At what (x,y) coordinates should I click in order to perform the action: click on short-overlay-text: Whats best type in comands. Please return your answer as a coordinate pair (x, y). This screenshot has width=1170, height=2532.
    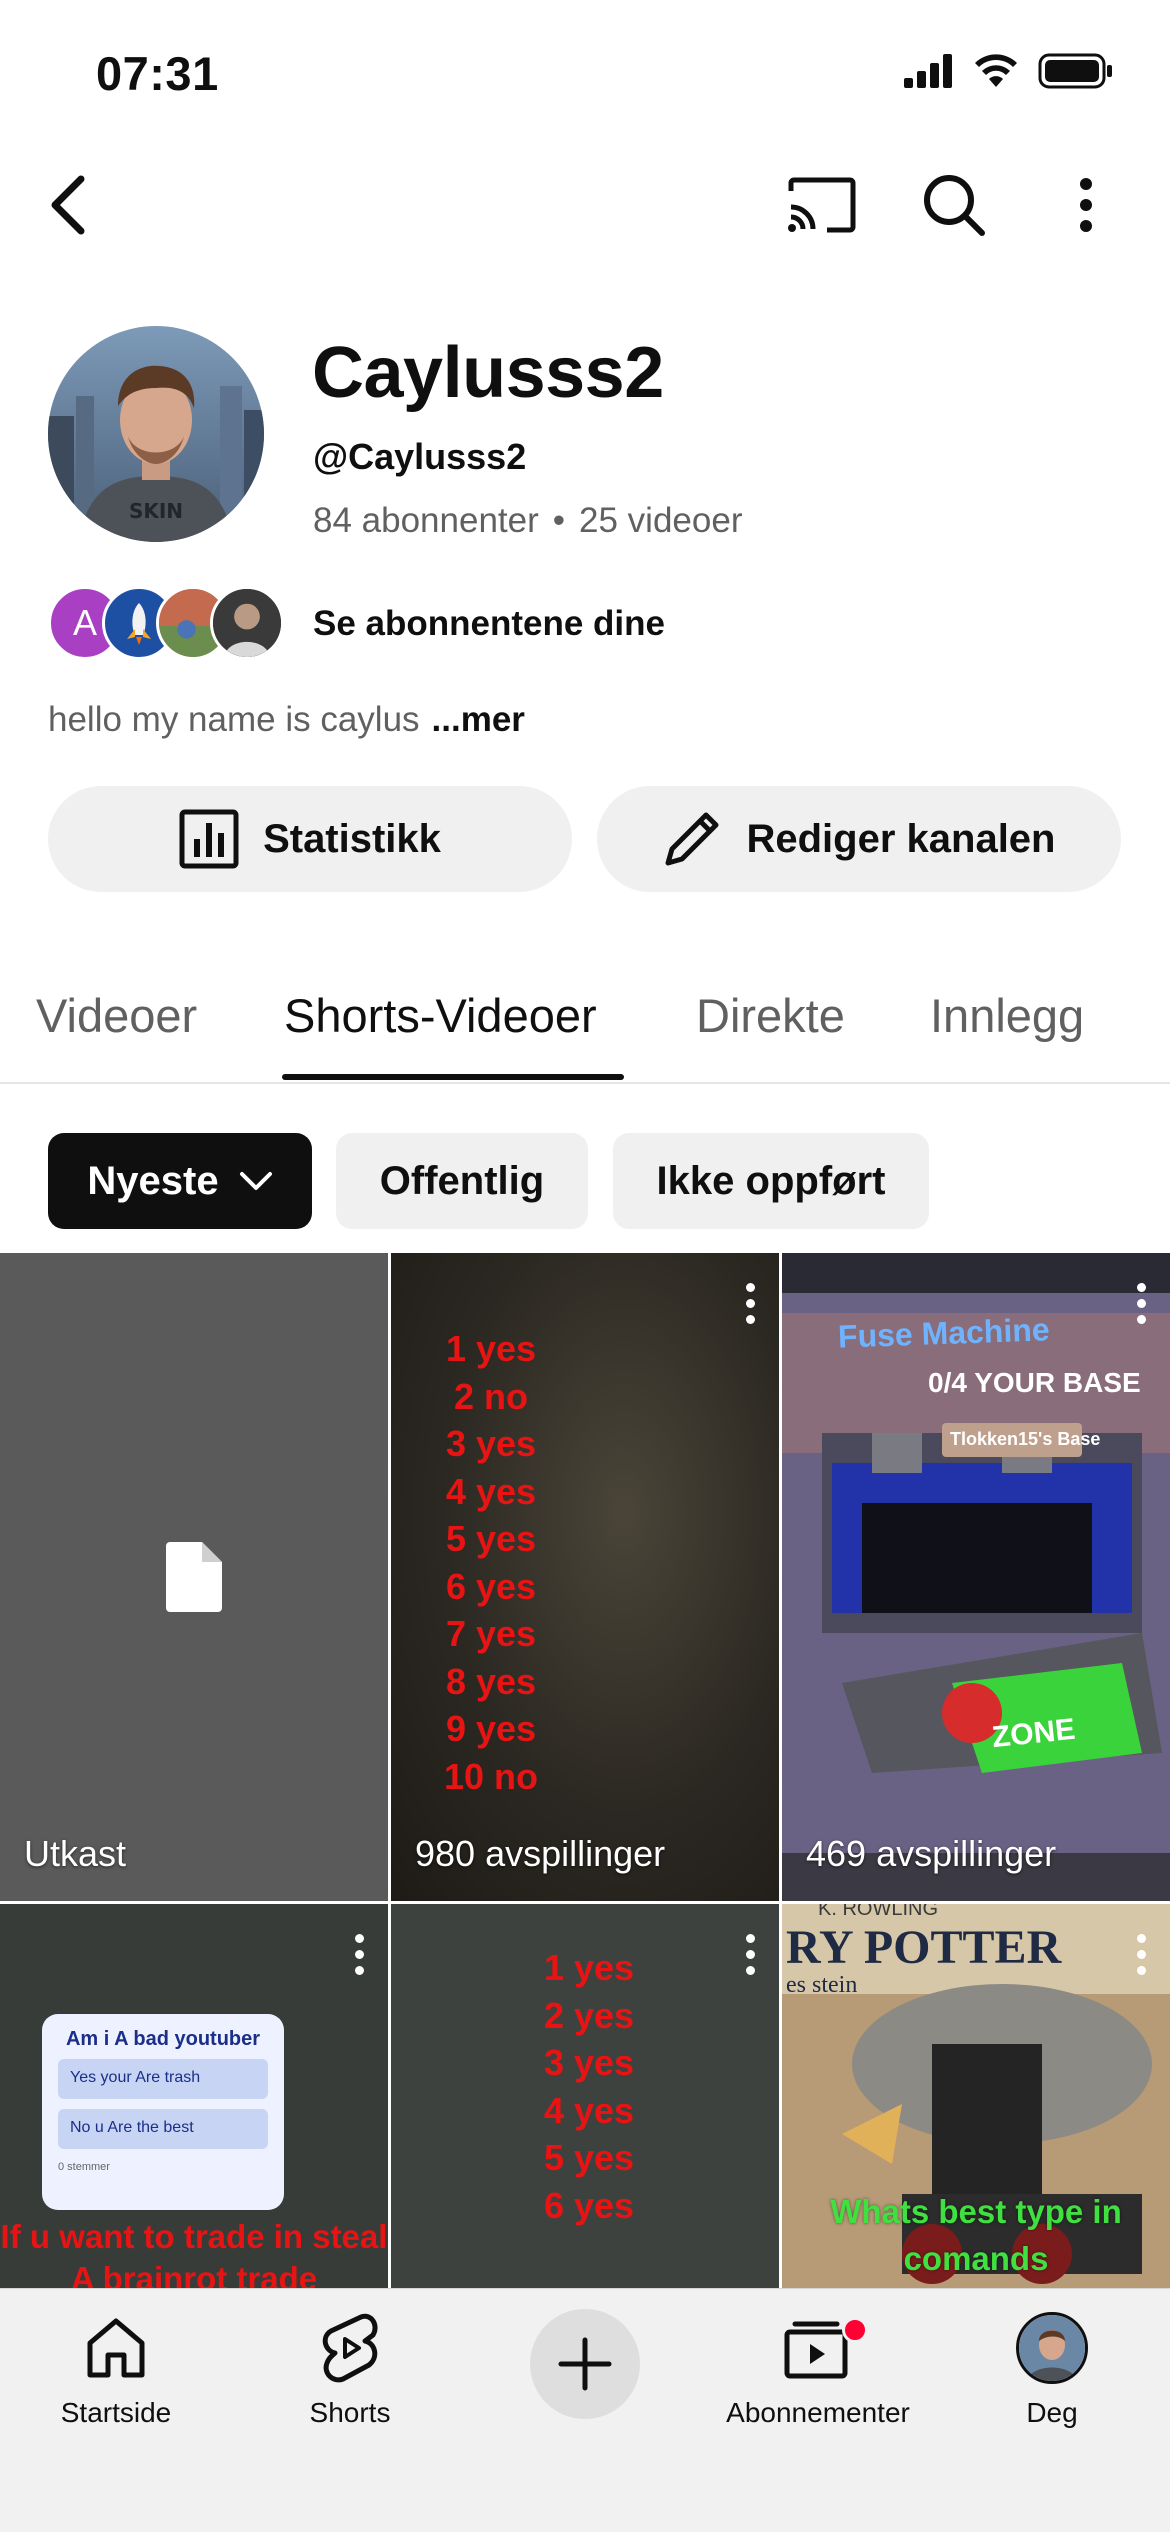
    Looking at the image, I should click on (976, 2235).